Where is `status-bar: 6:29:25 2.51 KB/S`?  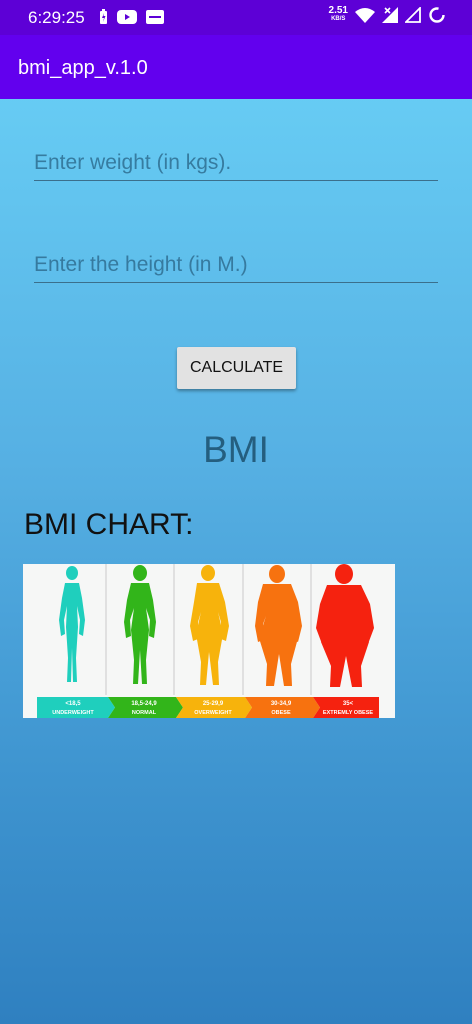 status-bar: 6:29:25 2.51 KB/S is located at coordinates (236, 17).